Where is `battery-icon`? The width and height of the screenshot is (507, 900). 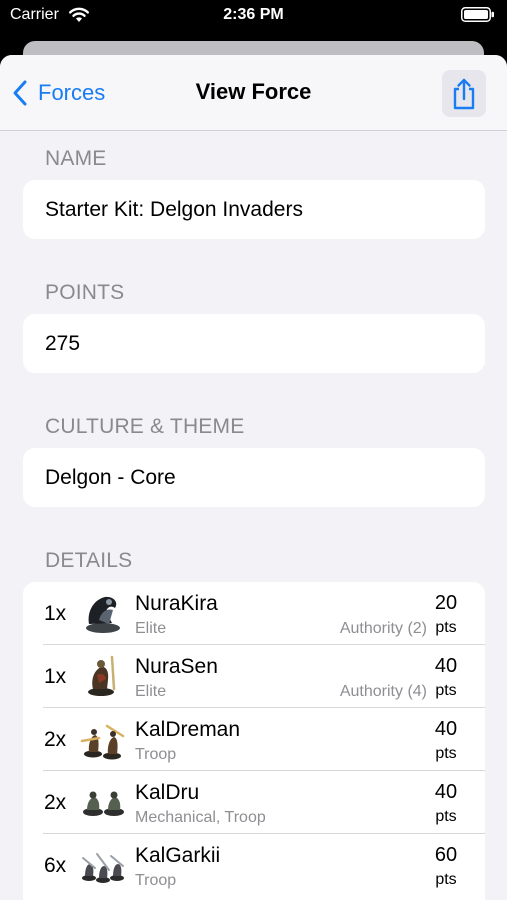 battery-icon is located at coordinates (477, 14).